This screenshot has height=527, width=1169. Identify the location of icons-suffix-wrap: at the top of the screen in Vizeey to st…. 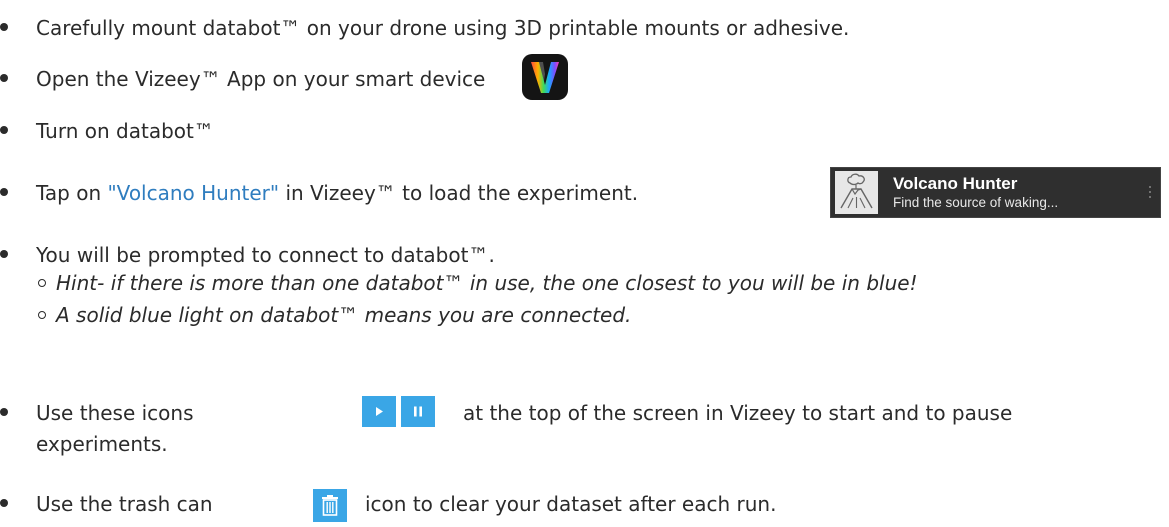
(737, 412).